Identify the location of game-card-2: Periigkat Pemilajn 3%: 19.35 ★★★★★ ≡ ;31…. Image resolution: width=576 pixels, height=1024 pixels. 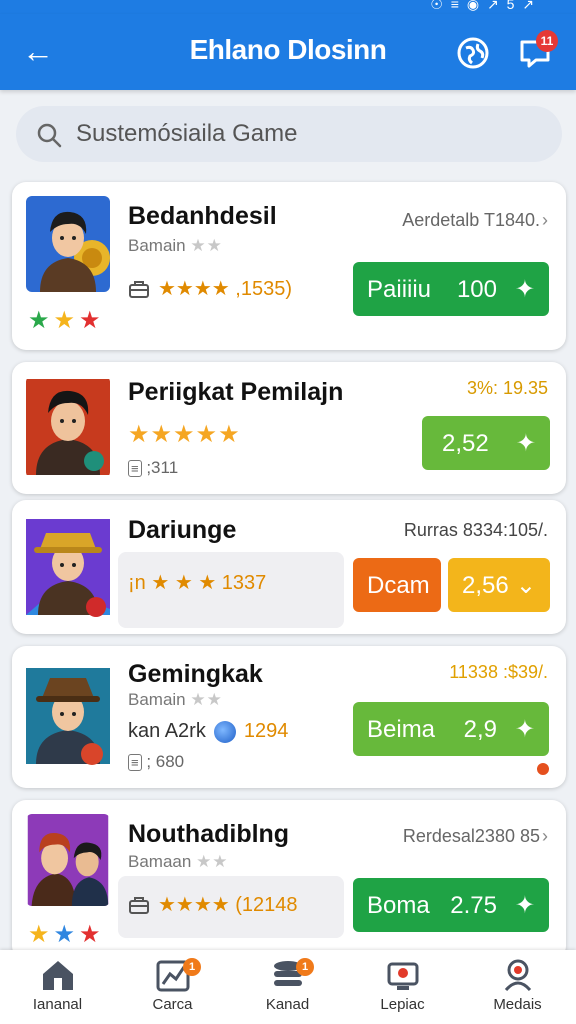
(289, 428).